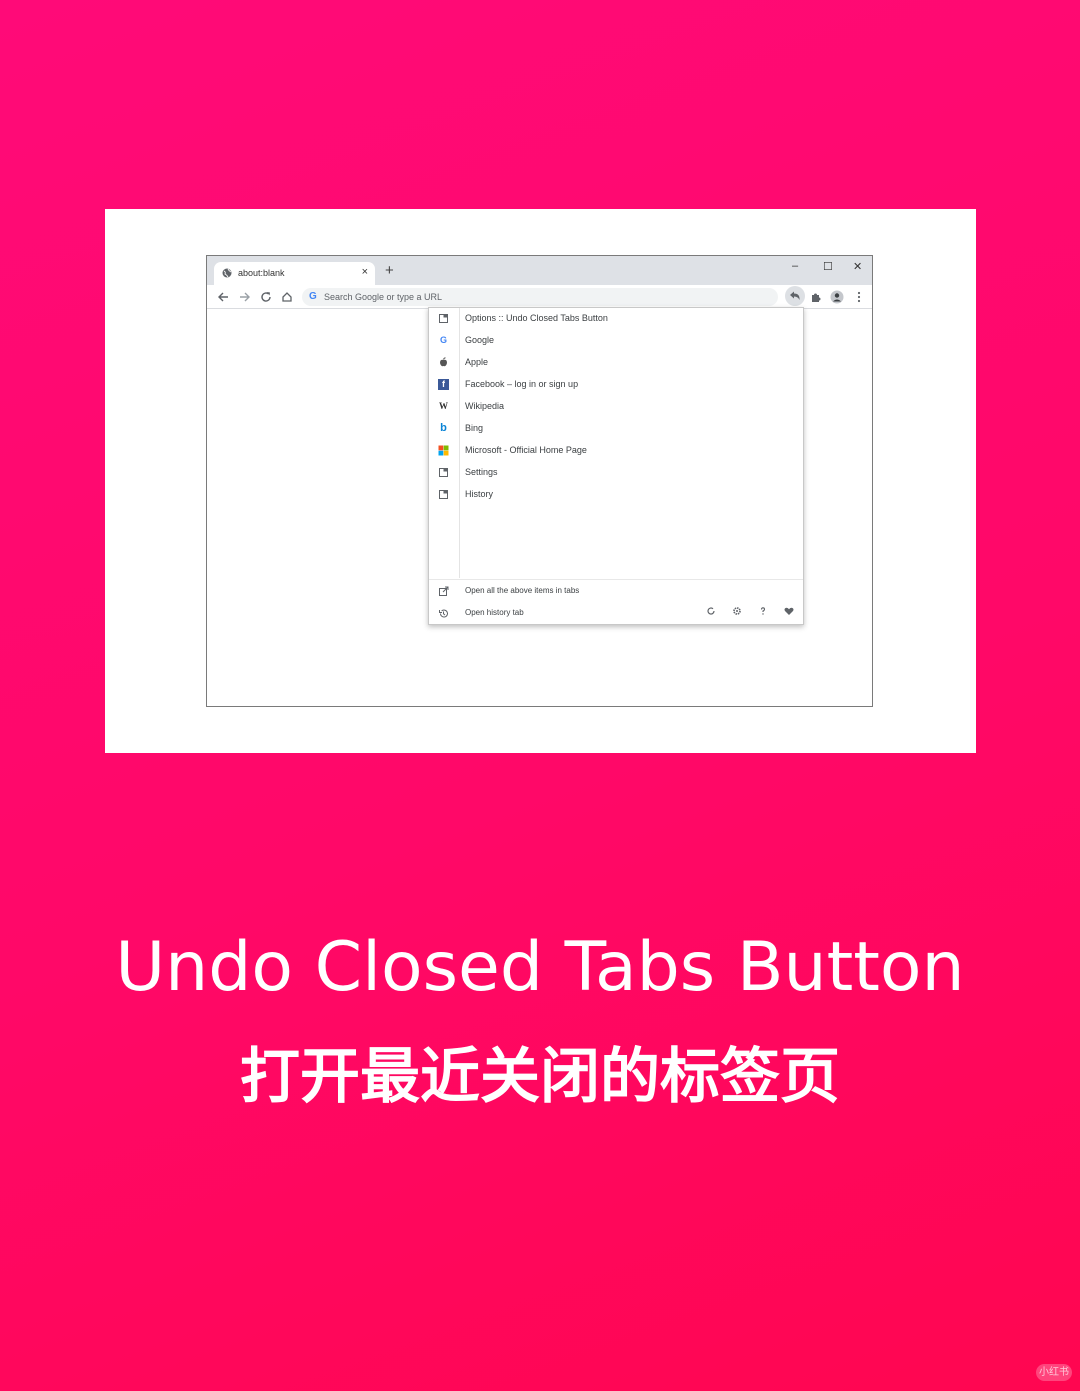 This screenshot has height=1391, width=1080. Describe the element at coordinates (479, 494) in the screenshot. I see `closed-tab-label: History` at that location.